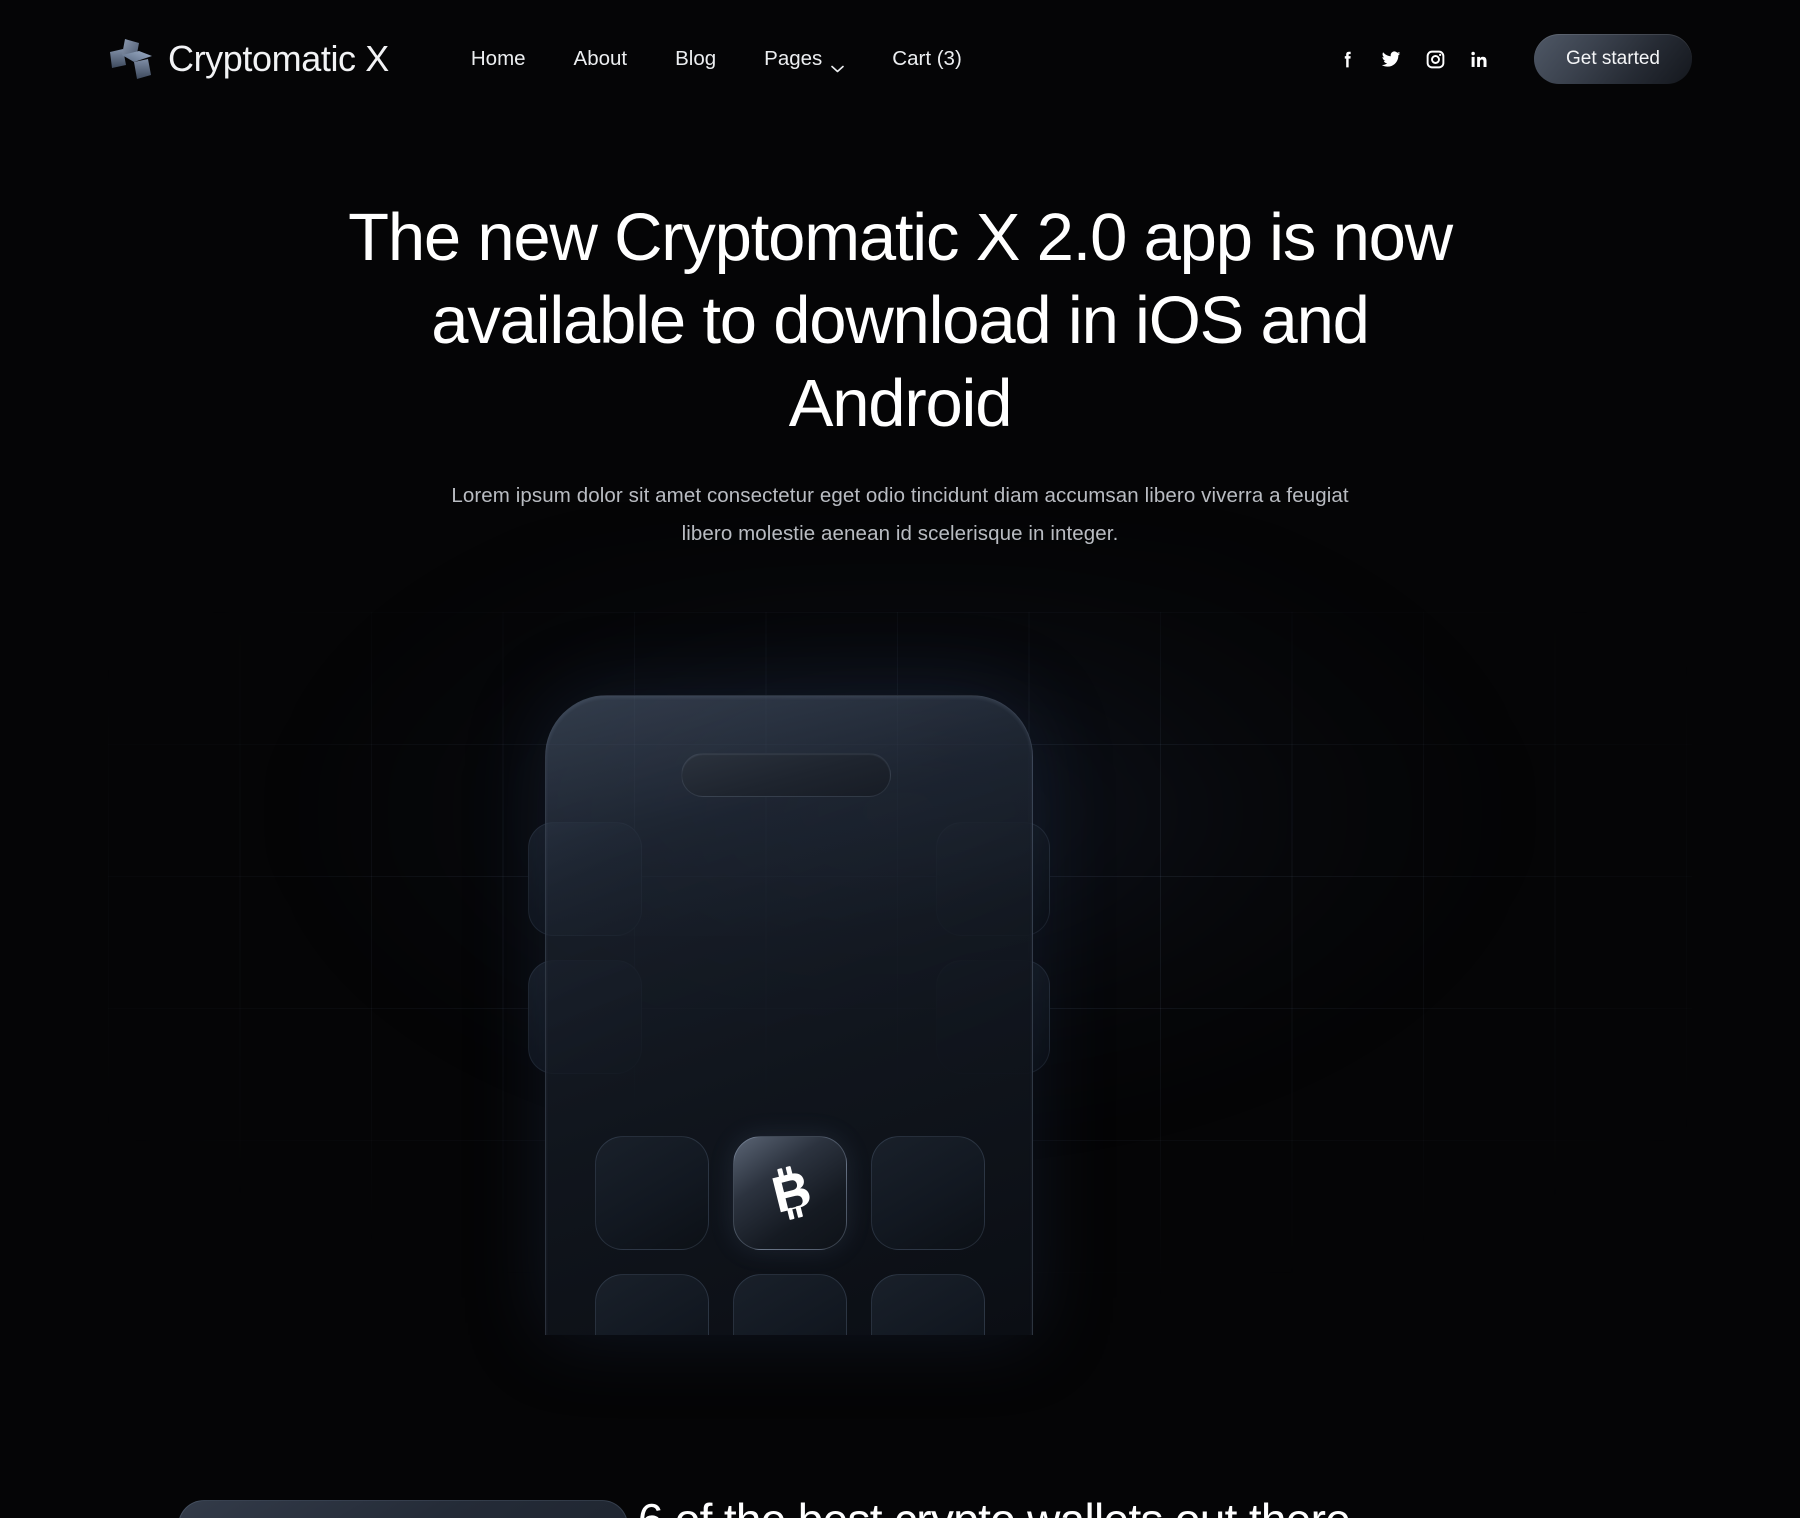 This screenshot has width=1800, height=1518. Describe the element at coordinates (131, 59) in the screenshot. I see `cryptomatic-cross-logo-icon` at that location.